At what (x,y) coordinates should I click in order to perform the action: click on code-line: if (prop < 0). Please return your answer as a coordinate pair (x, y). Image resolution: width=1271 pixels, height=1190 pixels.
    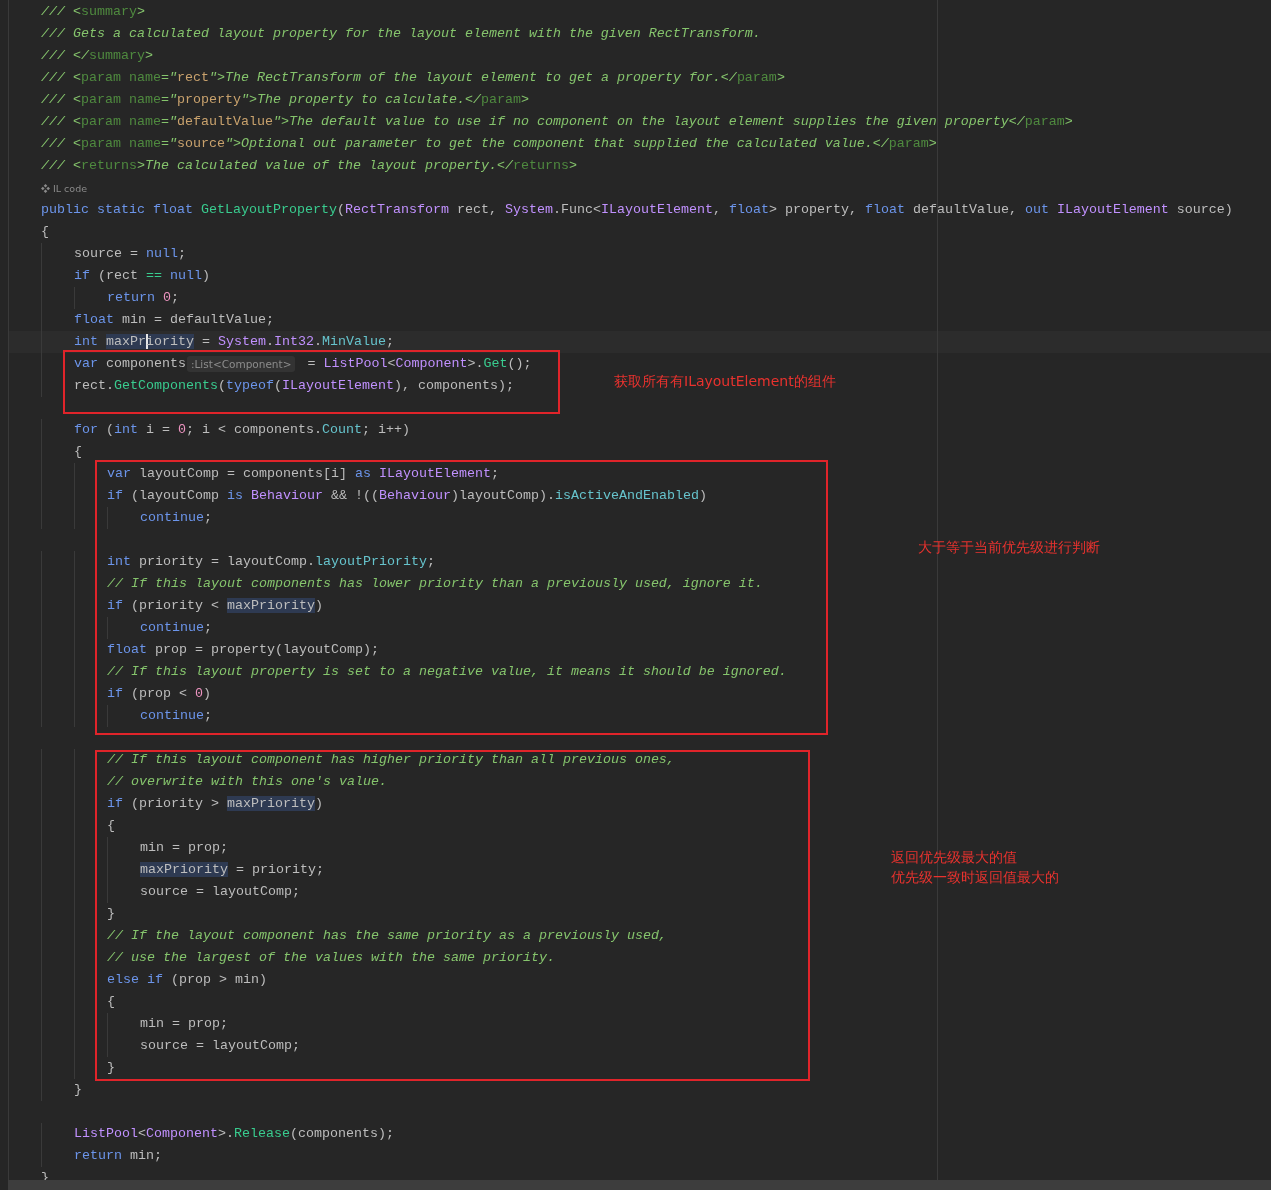
    Looking at the image, I should click on (159, 694).